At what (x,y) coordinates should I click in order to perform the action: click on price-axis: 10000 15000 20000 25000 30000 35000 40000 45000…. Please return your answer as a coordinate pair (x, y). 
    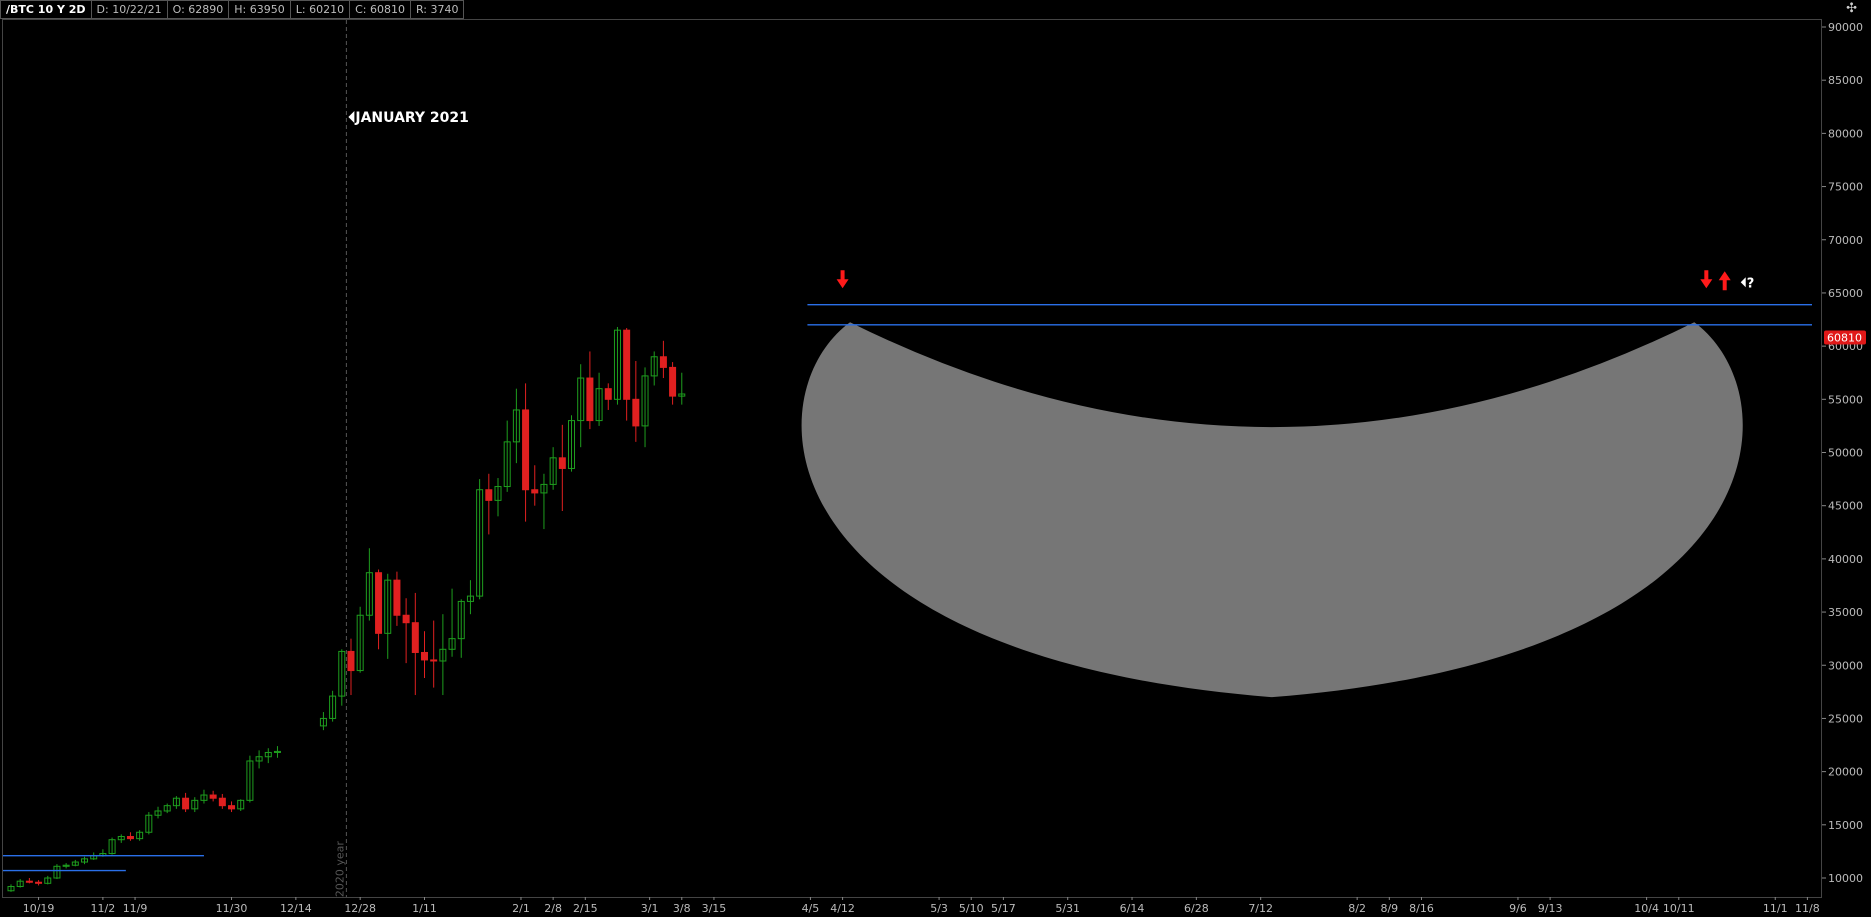
    Looking at the image, I should click on (1842, 453).